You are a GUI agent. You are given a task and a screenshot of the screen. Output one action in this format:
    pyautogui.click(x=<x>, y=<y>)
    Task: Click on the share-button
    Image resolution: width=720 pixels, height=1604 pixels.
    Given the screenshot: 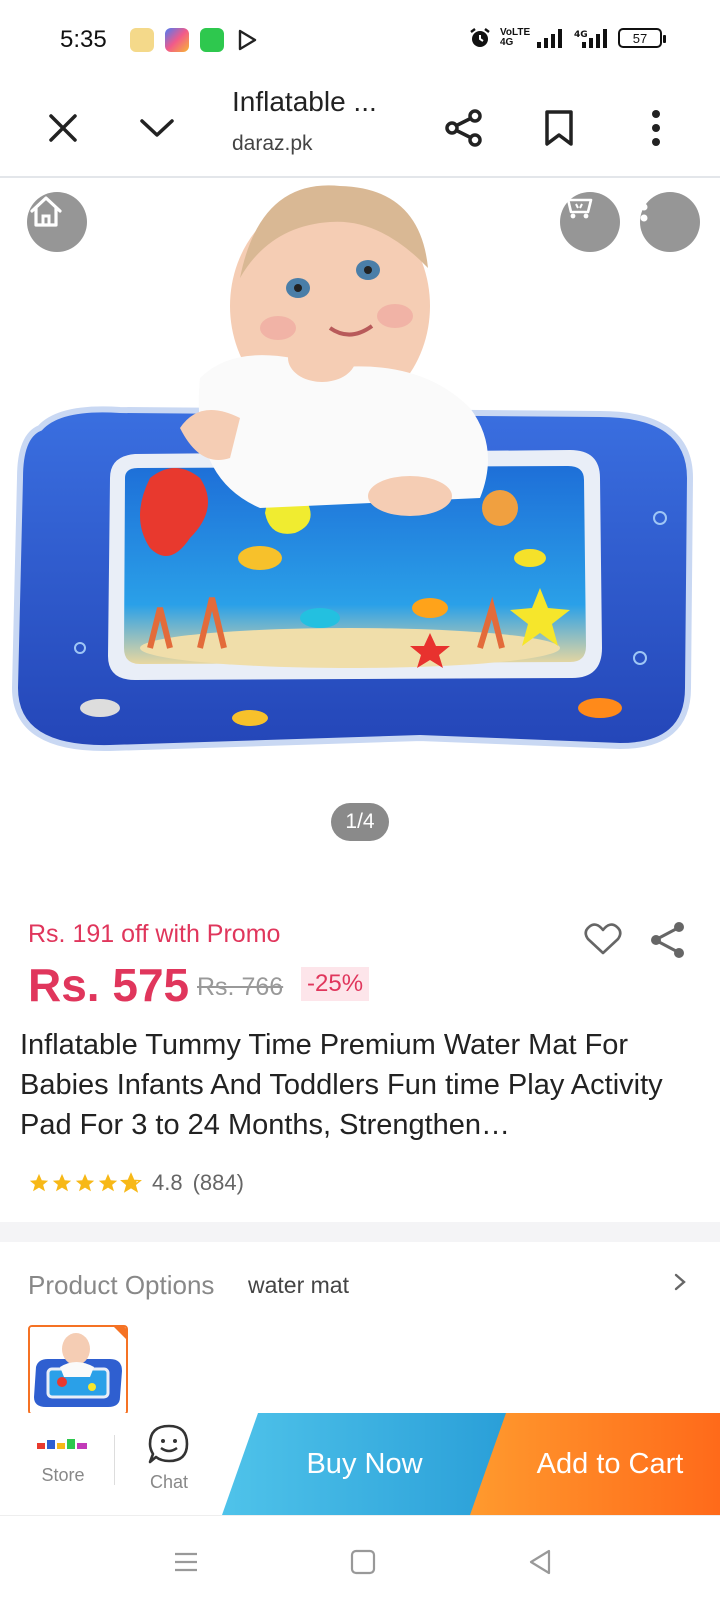 What is the action you would take?
    pyautogui.click(x=464, y=128)
    